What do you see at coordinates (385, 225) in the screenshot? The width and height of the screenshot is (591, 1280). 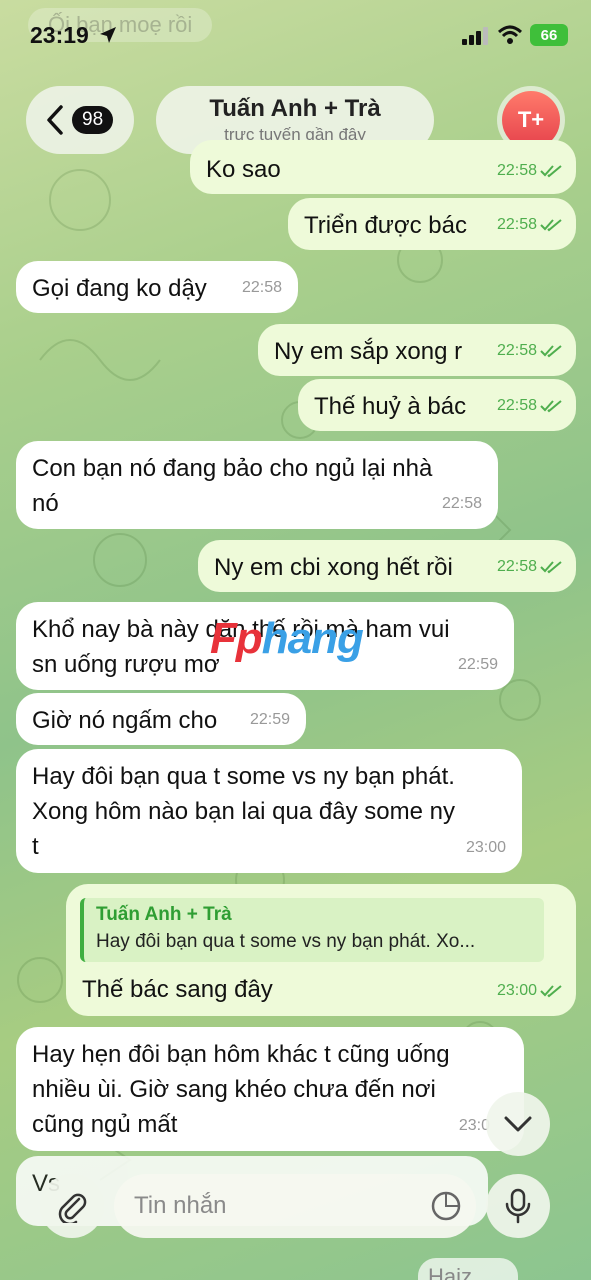 I see `message-text: Triển được bác` at bounding box center [385, 225].